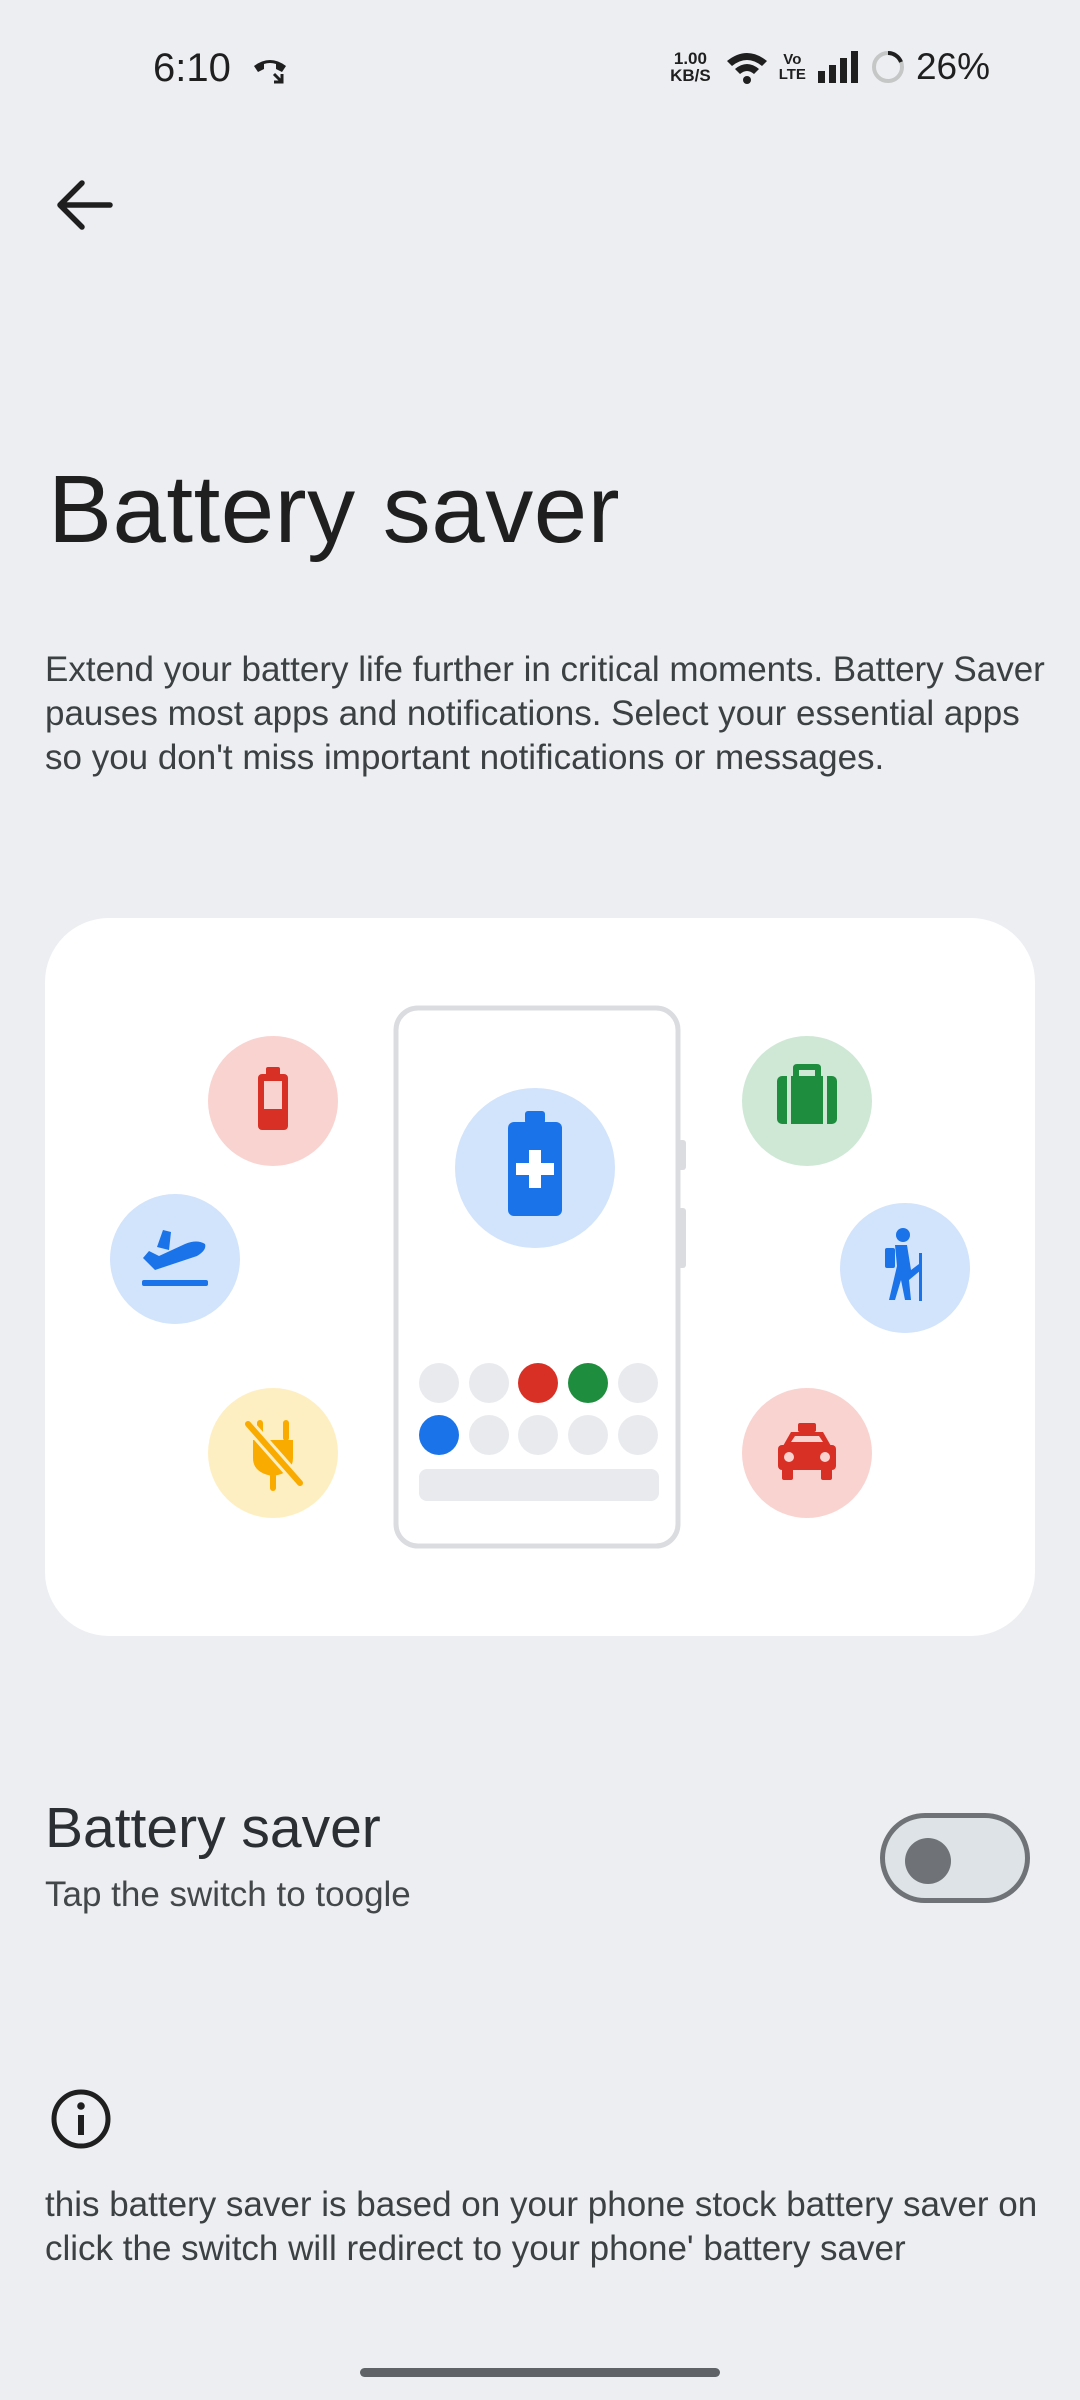 The image size is (1080, 2400). What do you see at coordinates (270, 72) in the screenshot?
I see `call-icon` at bounding box center [270, 72].